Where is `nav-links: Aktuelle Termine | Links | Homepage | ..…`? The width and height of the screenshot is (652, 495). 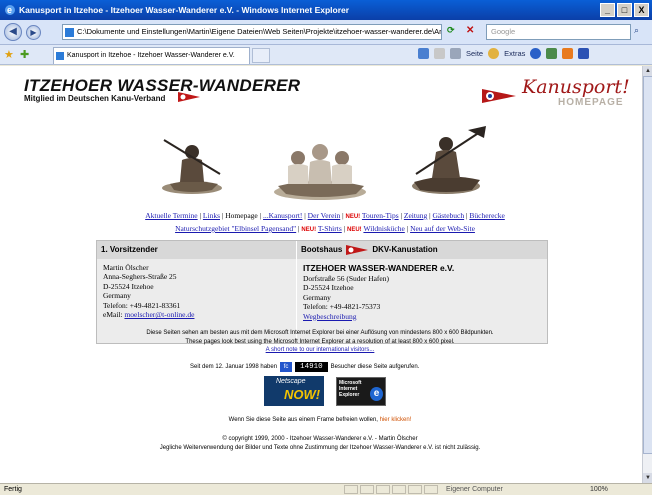 nav-links: Aktuelle Termine | Links | Homepage | ..… is located at coordinates (325, 223).